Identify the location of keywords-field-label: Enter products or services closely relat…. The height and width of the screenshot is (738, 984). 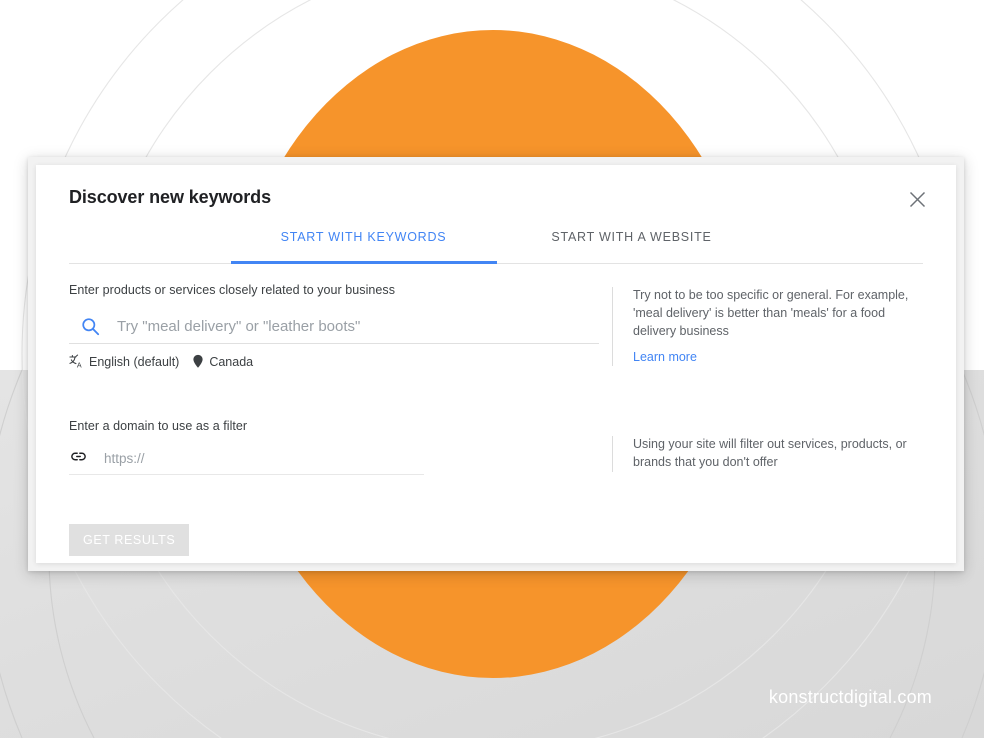
(232, 290).